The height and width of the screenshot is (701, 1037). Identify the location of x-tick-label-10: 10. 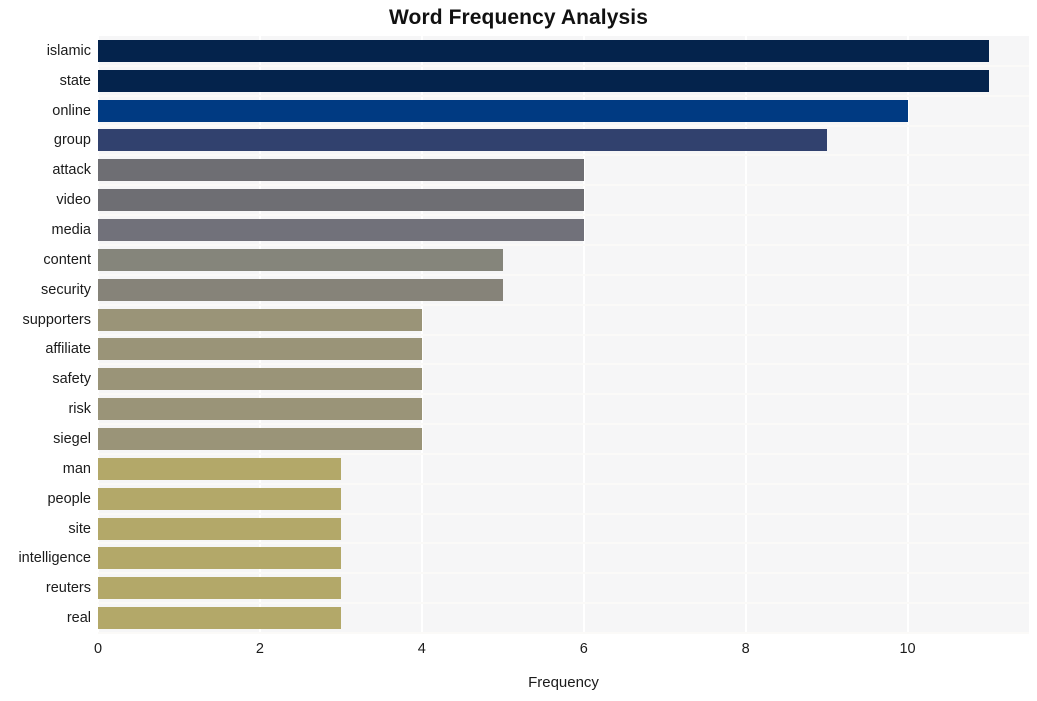
(907, 649).